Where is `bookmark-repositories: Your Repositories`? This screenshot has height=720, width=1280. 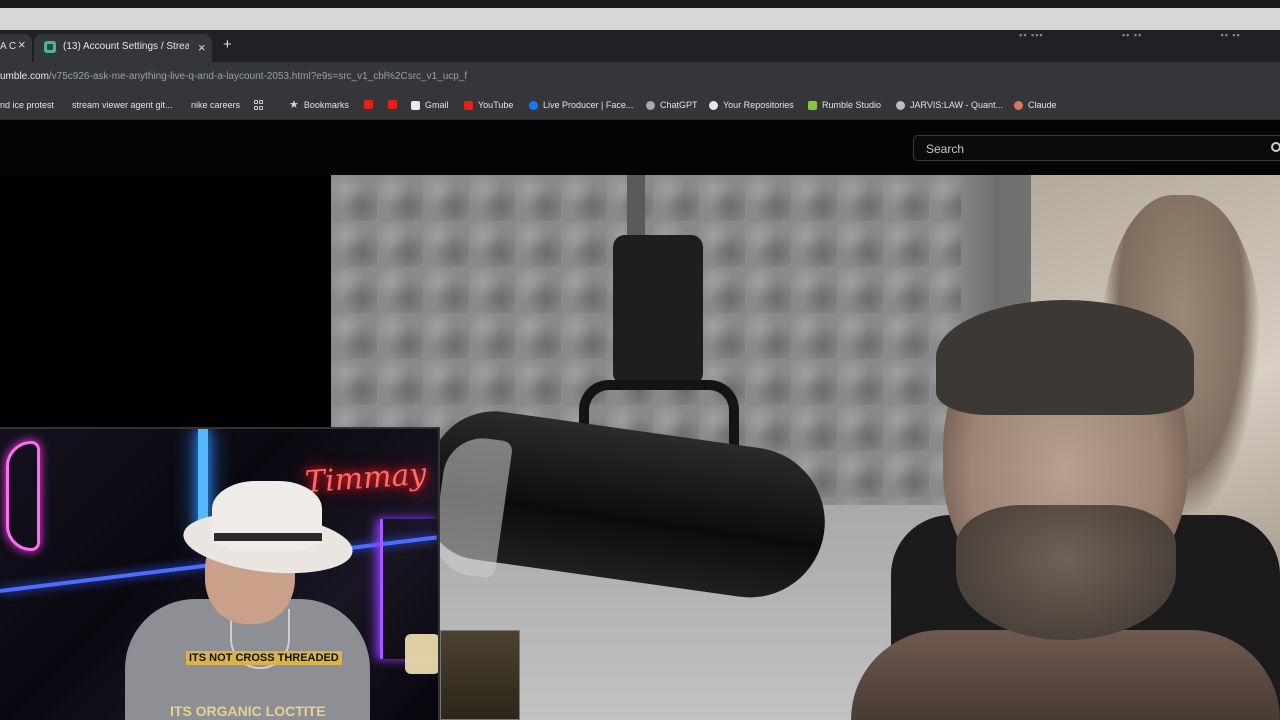
bookmark-repositories: Your Repositories is located at coordinates (751, 105).